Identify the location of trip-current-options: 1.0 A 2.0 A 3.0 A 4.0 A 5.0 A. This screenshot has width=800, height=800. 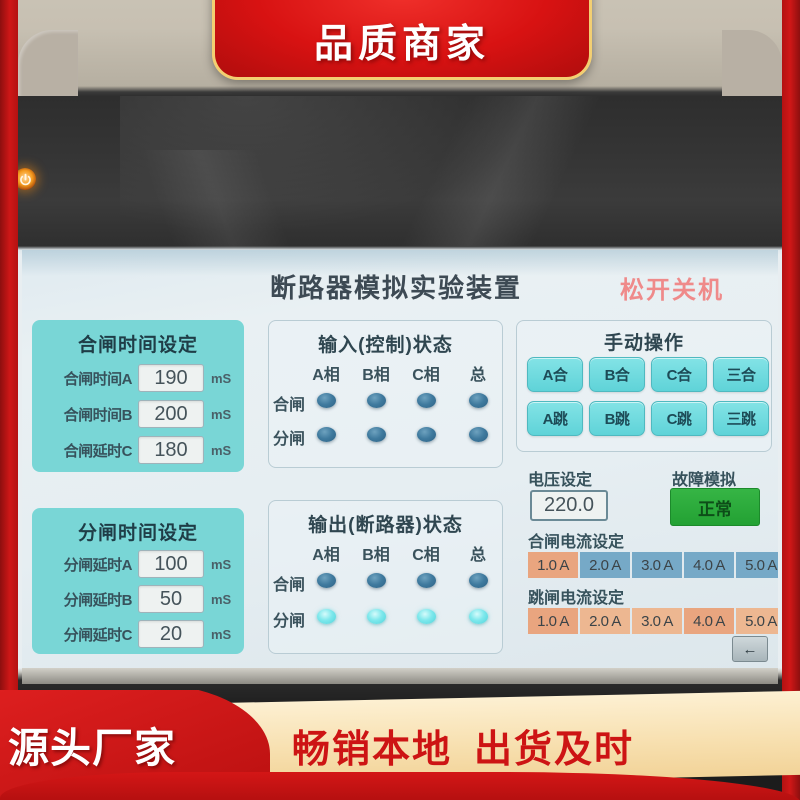
(653, 621).